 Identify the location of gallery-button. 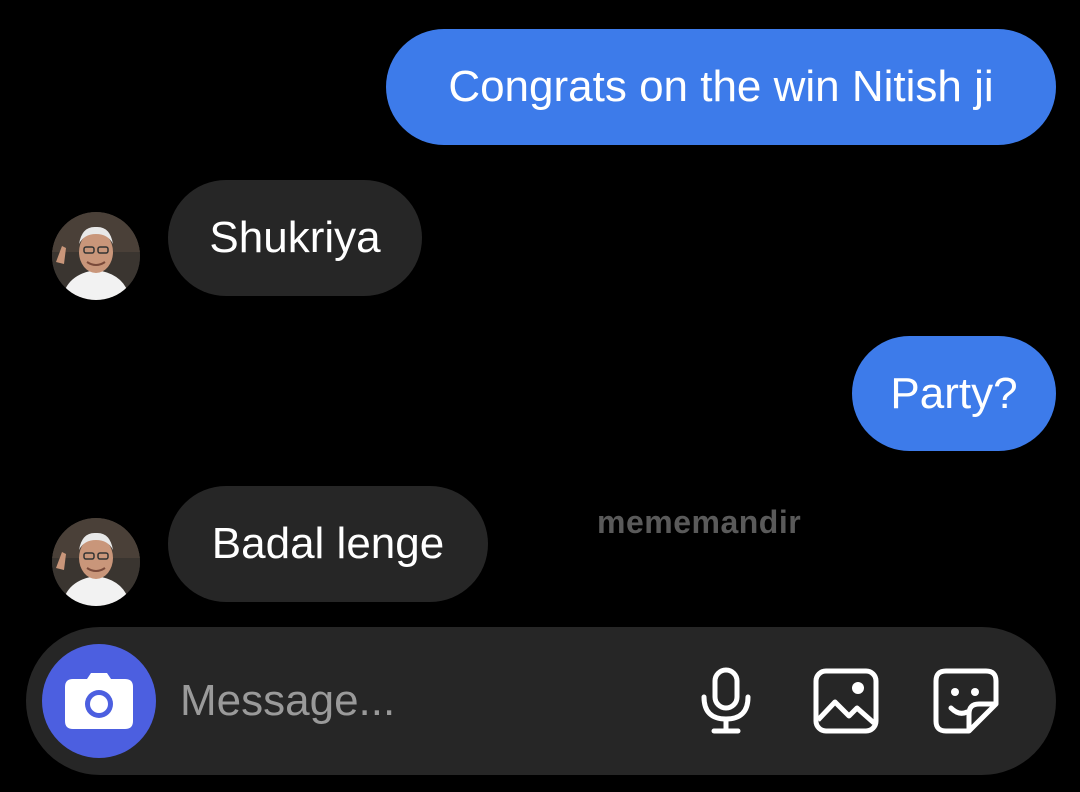
(846, 701).